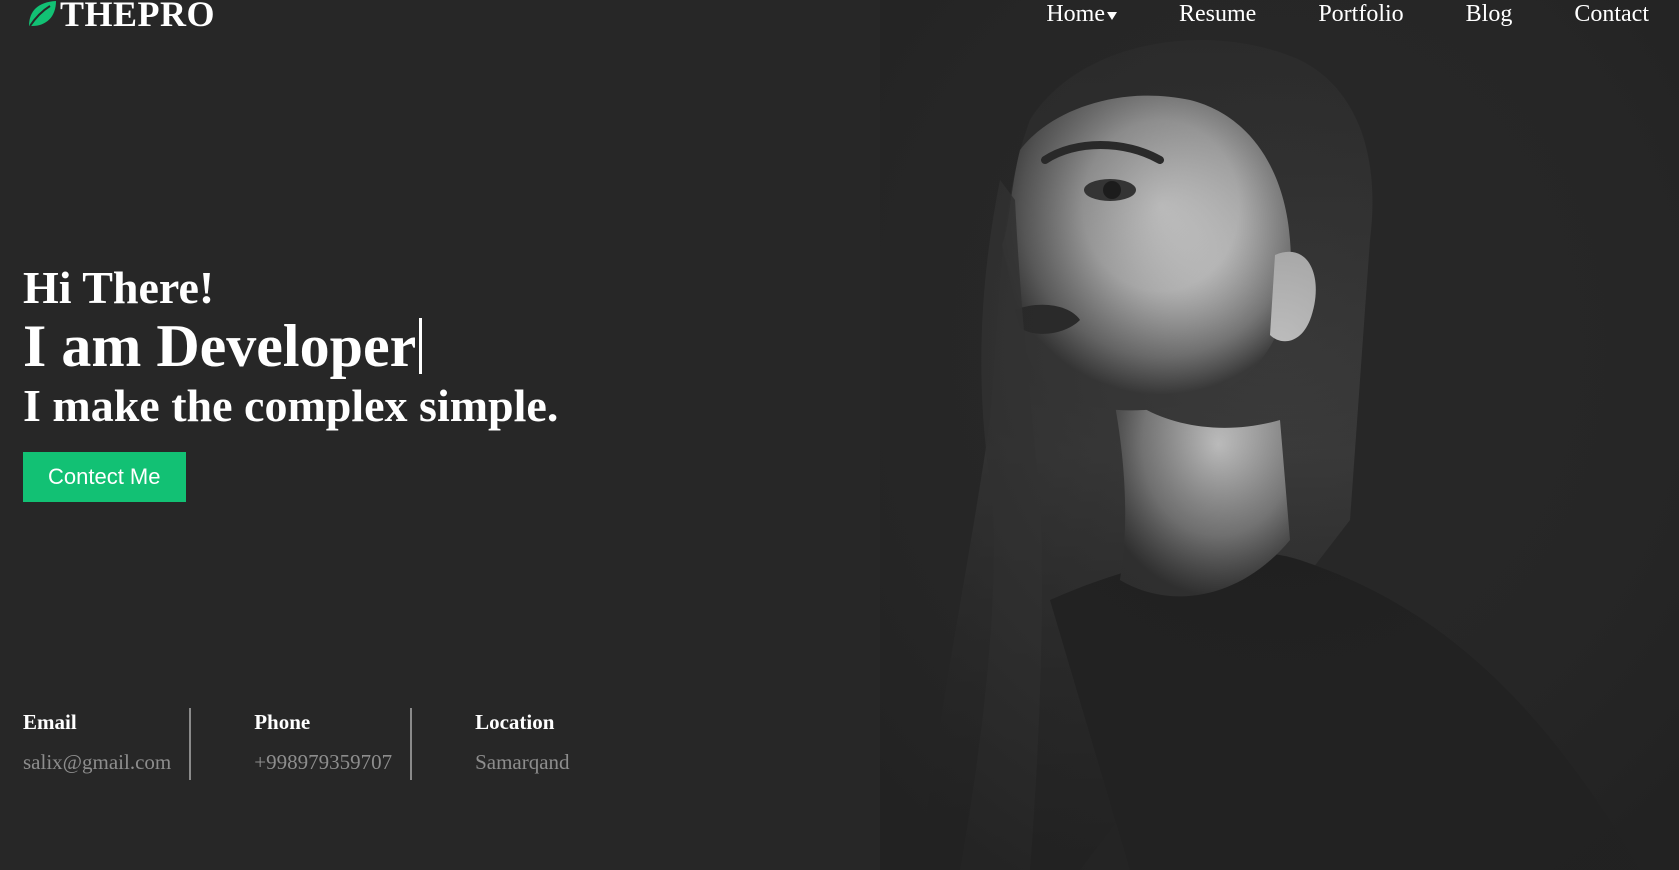  I want to click on nav-item-blog: Blog, so click(1489, 14).